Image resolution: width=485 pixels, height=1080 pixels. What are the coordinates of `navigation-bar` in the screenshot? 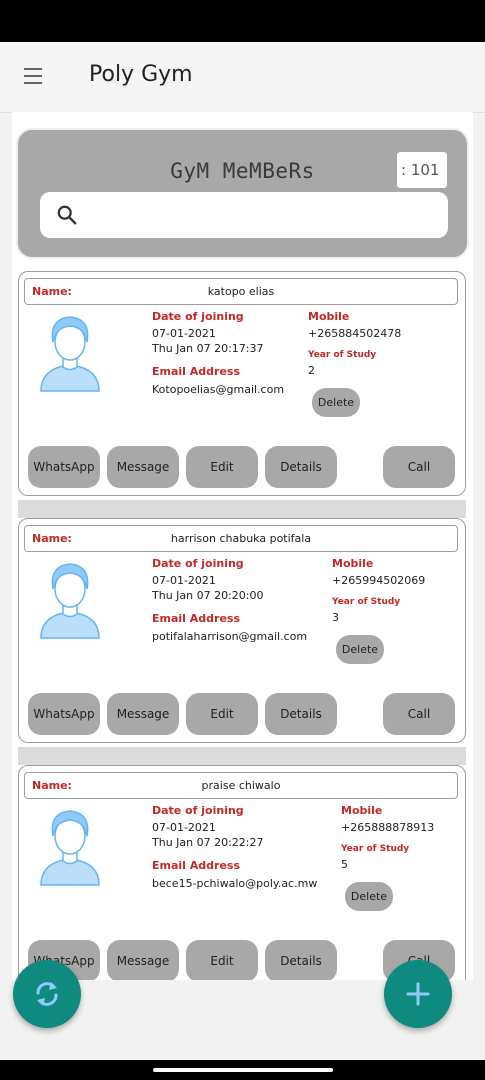 It's located at (242, 1070).